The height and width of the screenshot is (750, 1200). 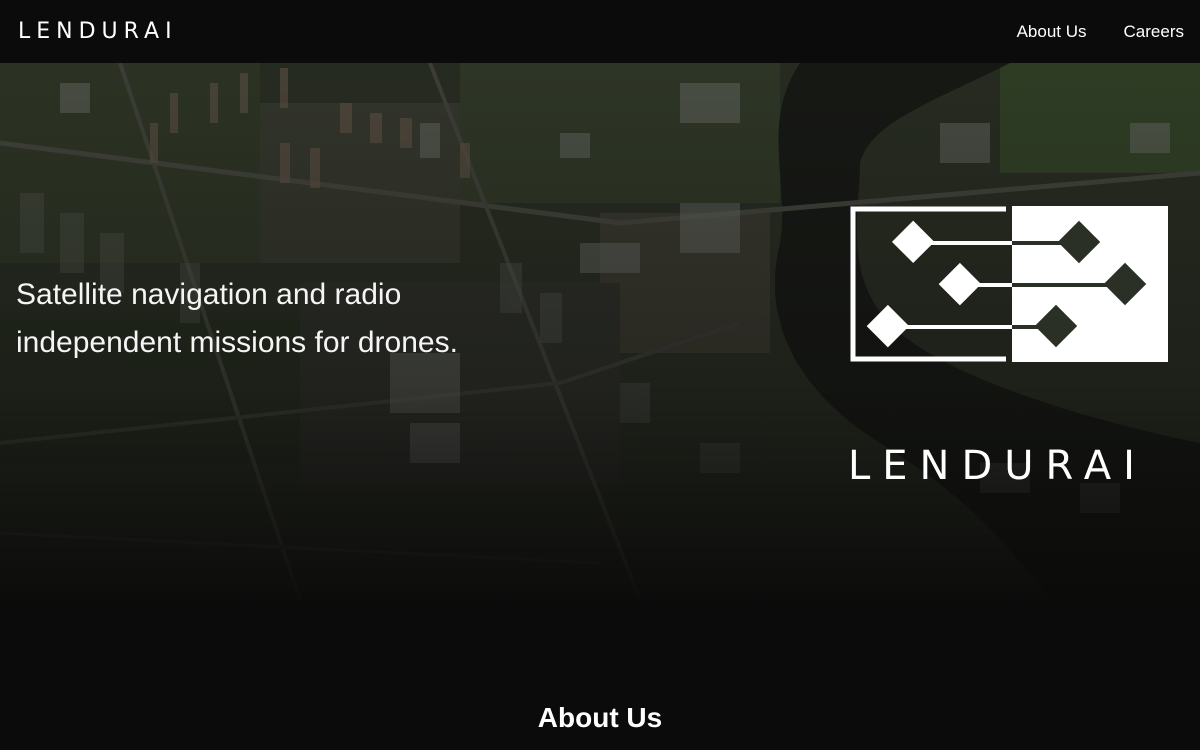 What do you see at coordinates (600, 31) in the screenshot?
I see `top-navbar: LENDURAI About Us Careers` at bounding box center [600, 31].